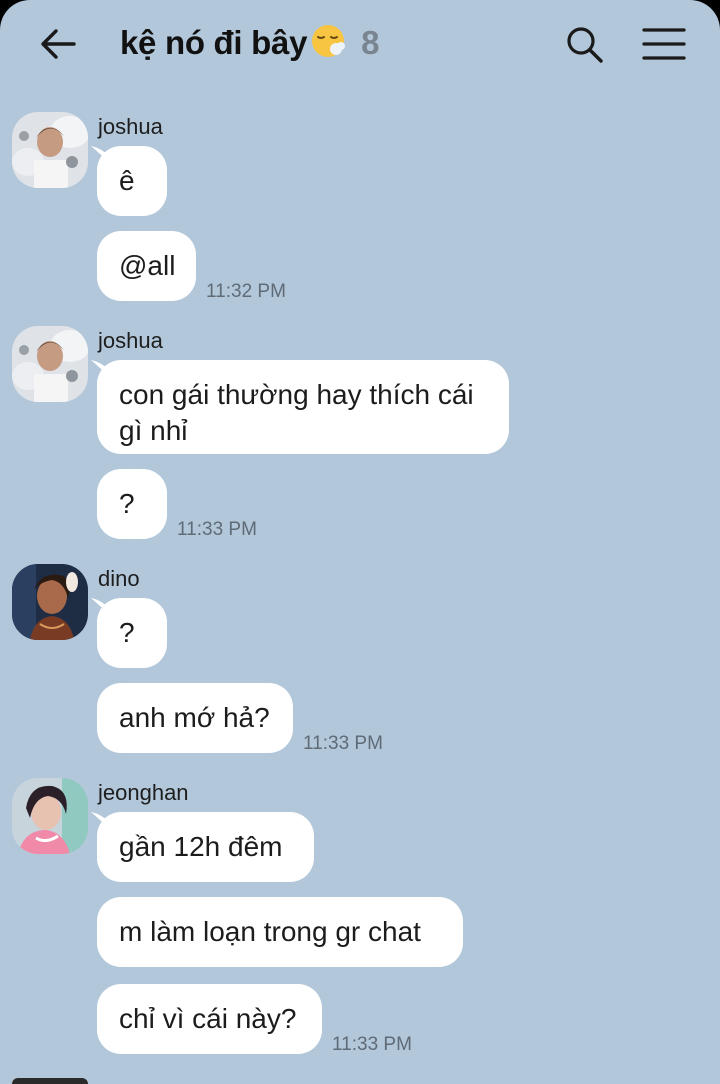  I want to click on search-icon, so click(584, 44).